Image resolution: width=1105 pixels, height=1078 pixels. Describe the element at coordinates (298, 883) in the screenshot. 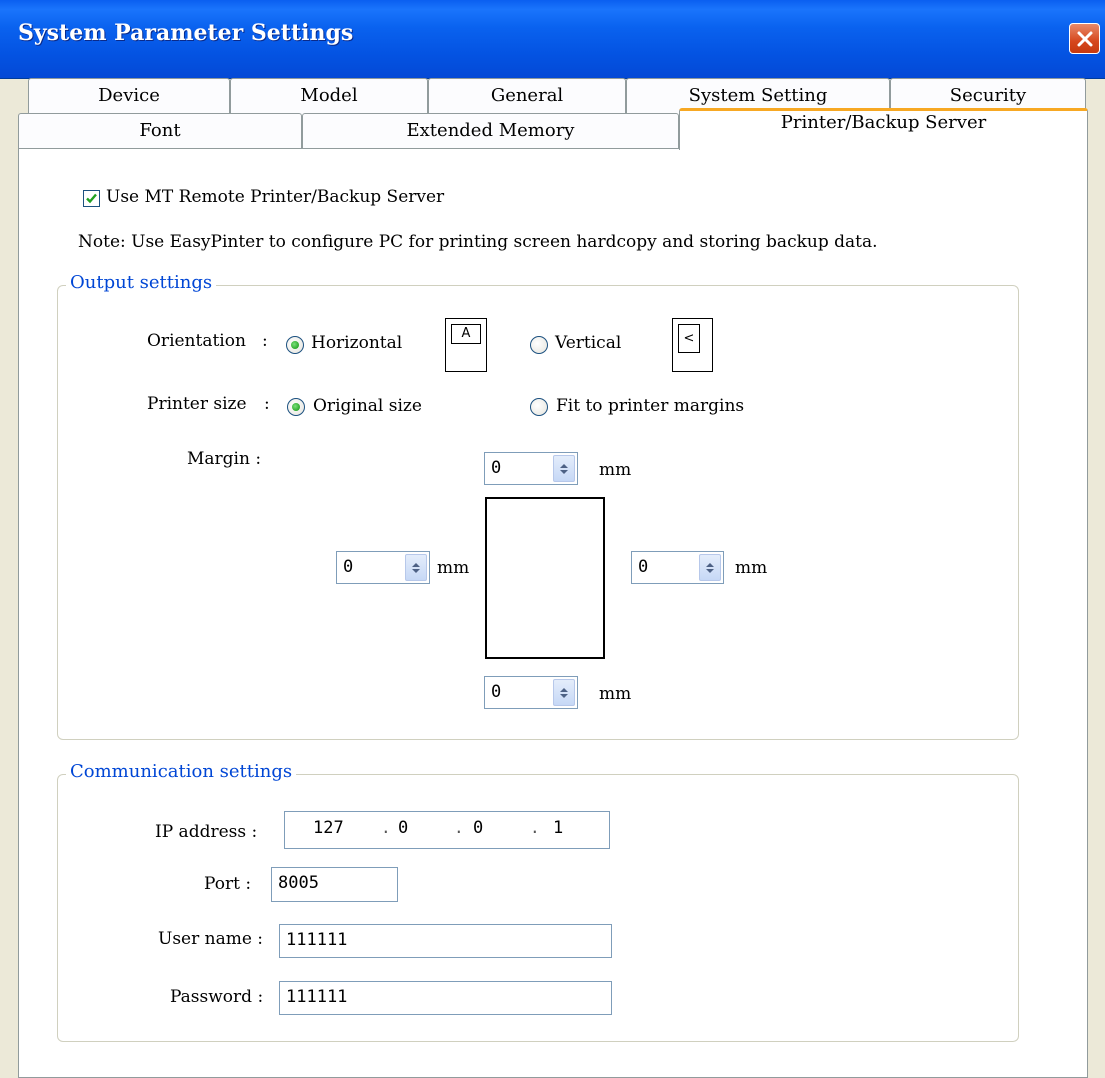

I see `port-value: 8005` at that location.